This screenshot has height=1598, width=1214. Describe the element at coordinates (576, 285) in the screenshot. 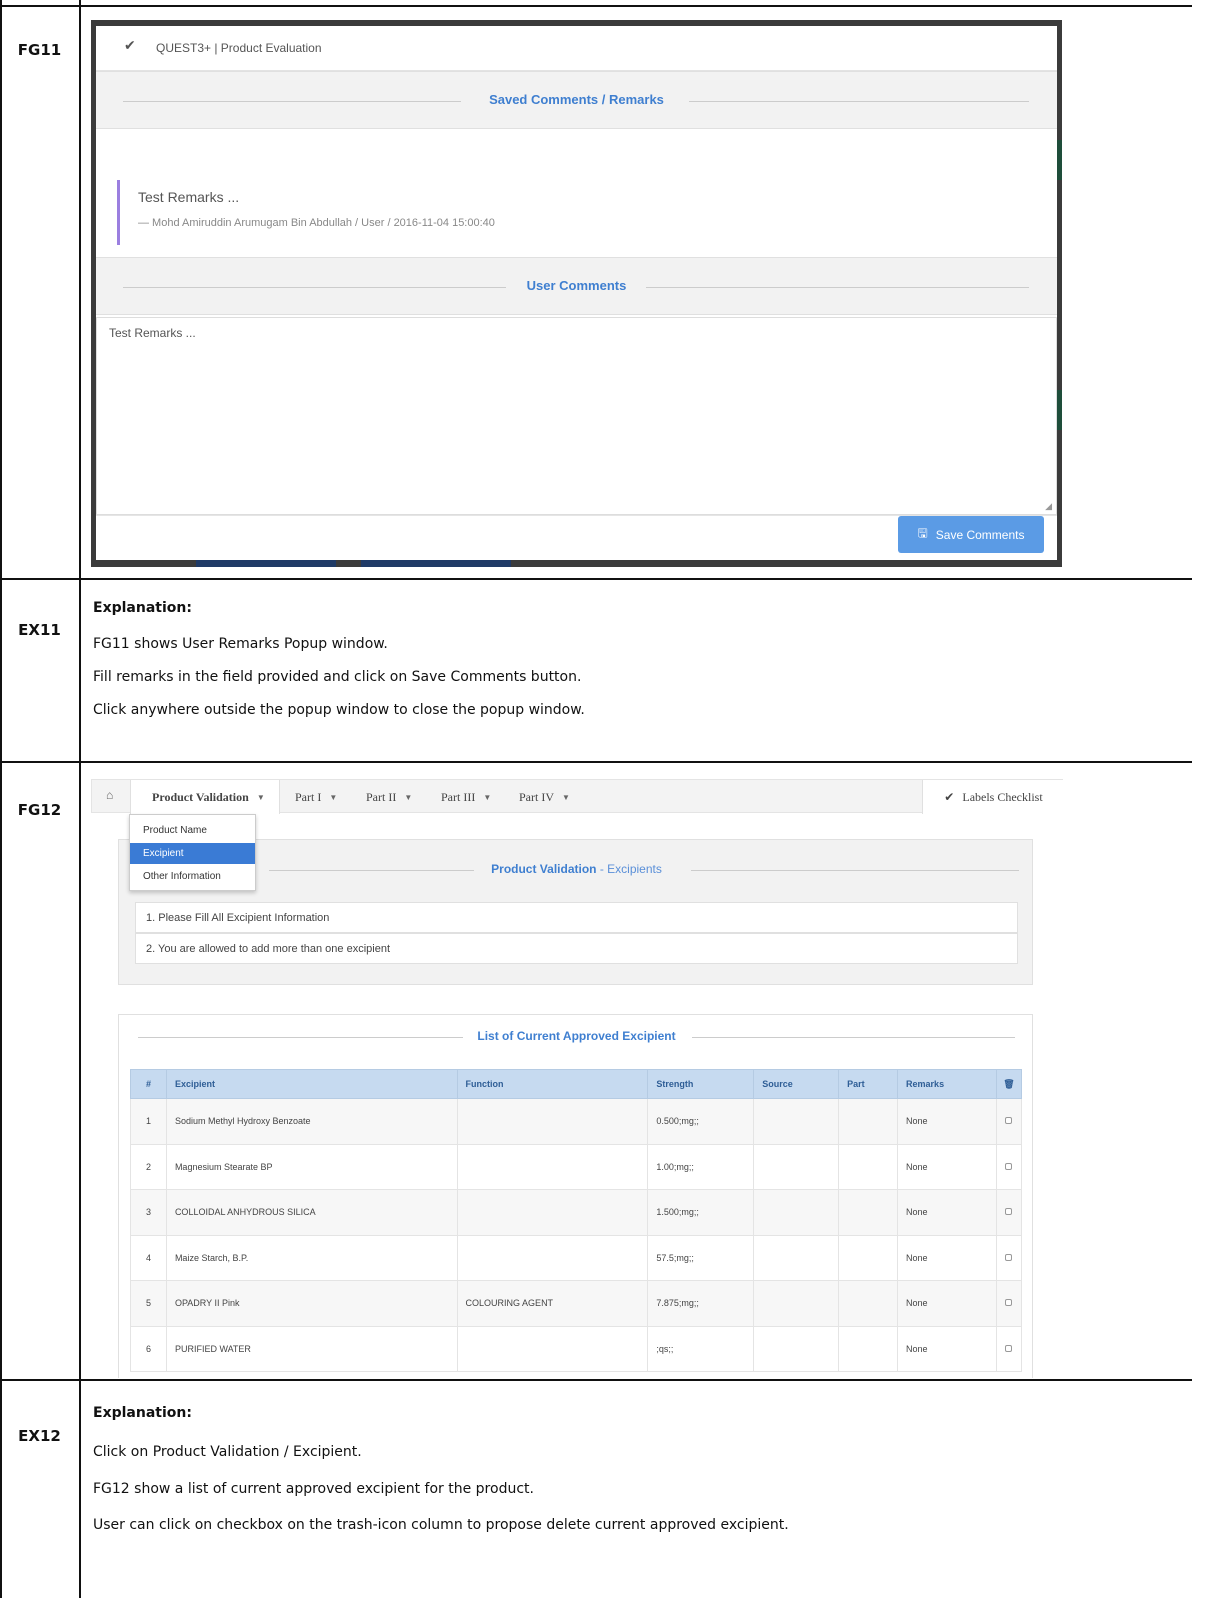

I see `user-comments-title: User Comments` at that location.